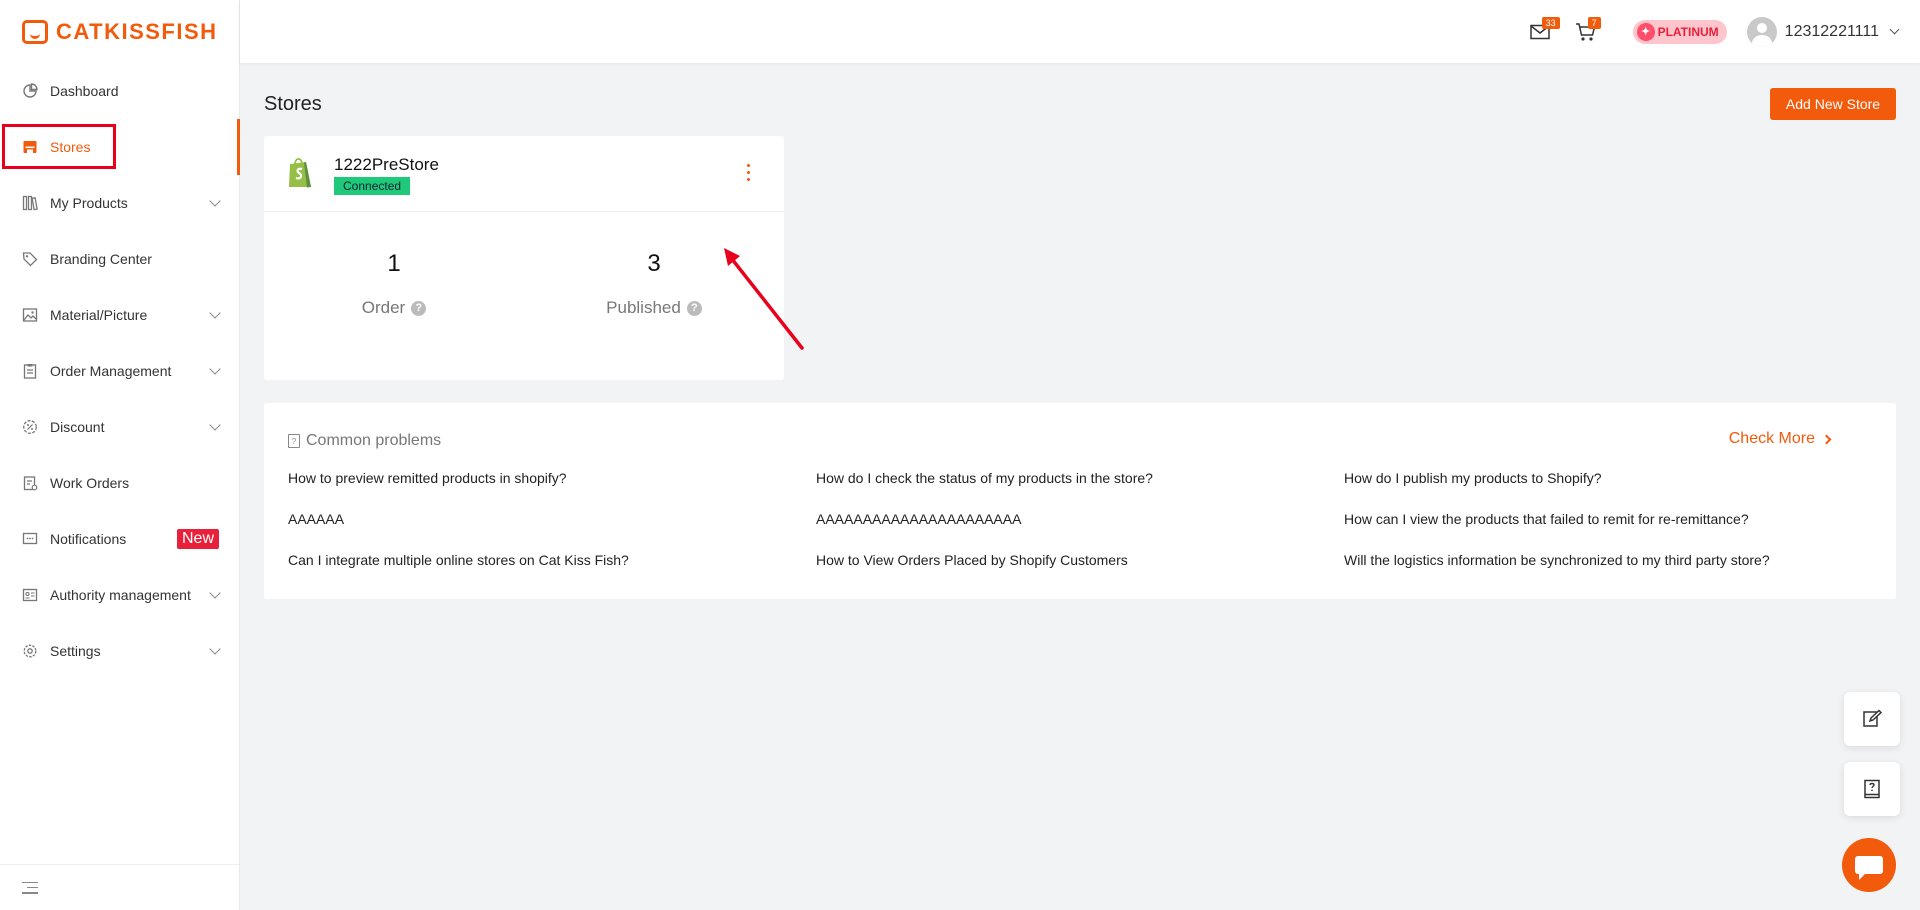  I want to click on brand-logo: CATKISSFISH, so click(119, 31).